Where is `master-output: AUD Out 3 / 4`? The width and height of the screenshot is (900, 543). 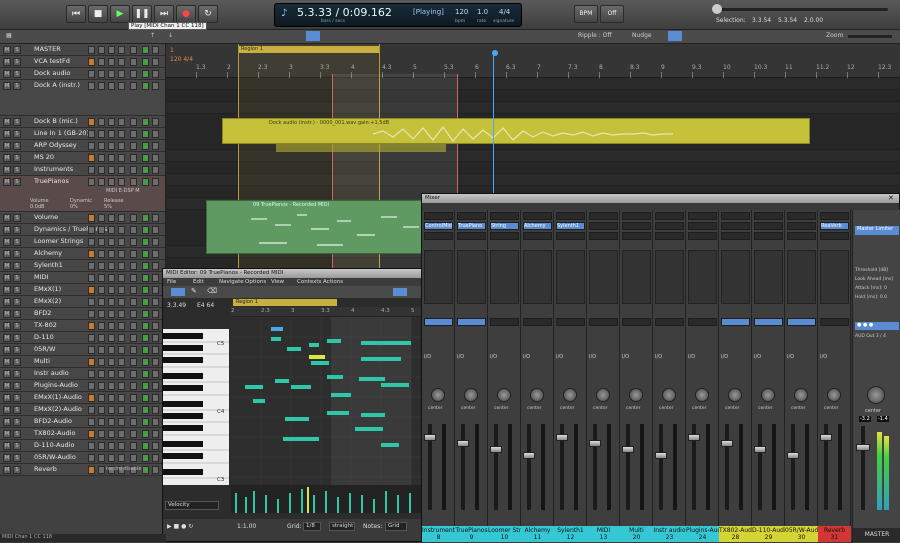 master-output: AUD Out 3 / 4 is located at coordinates (870, 336).